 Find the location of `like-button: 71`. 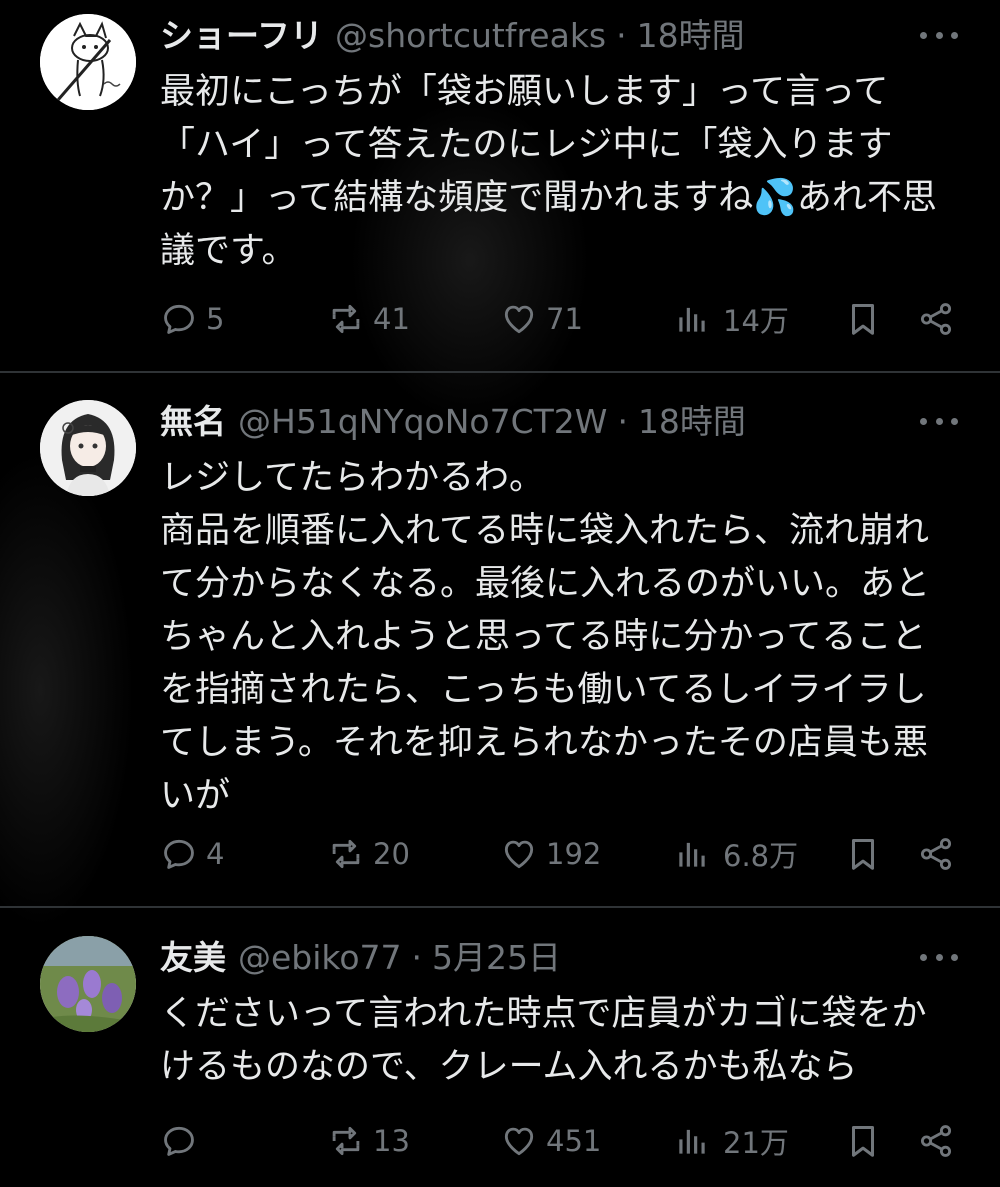

like-button: 71 is located at coordinates (541, 319).